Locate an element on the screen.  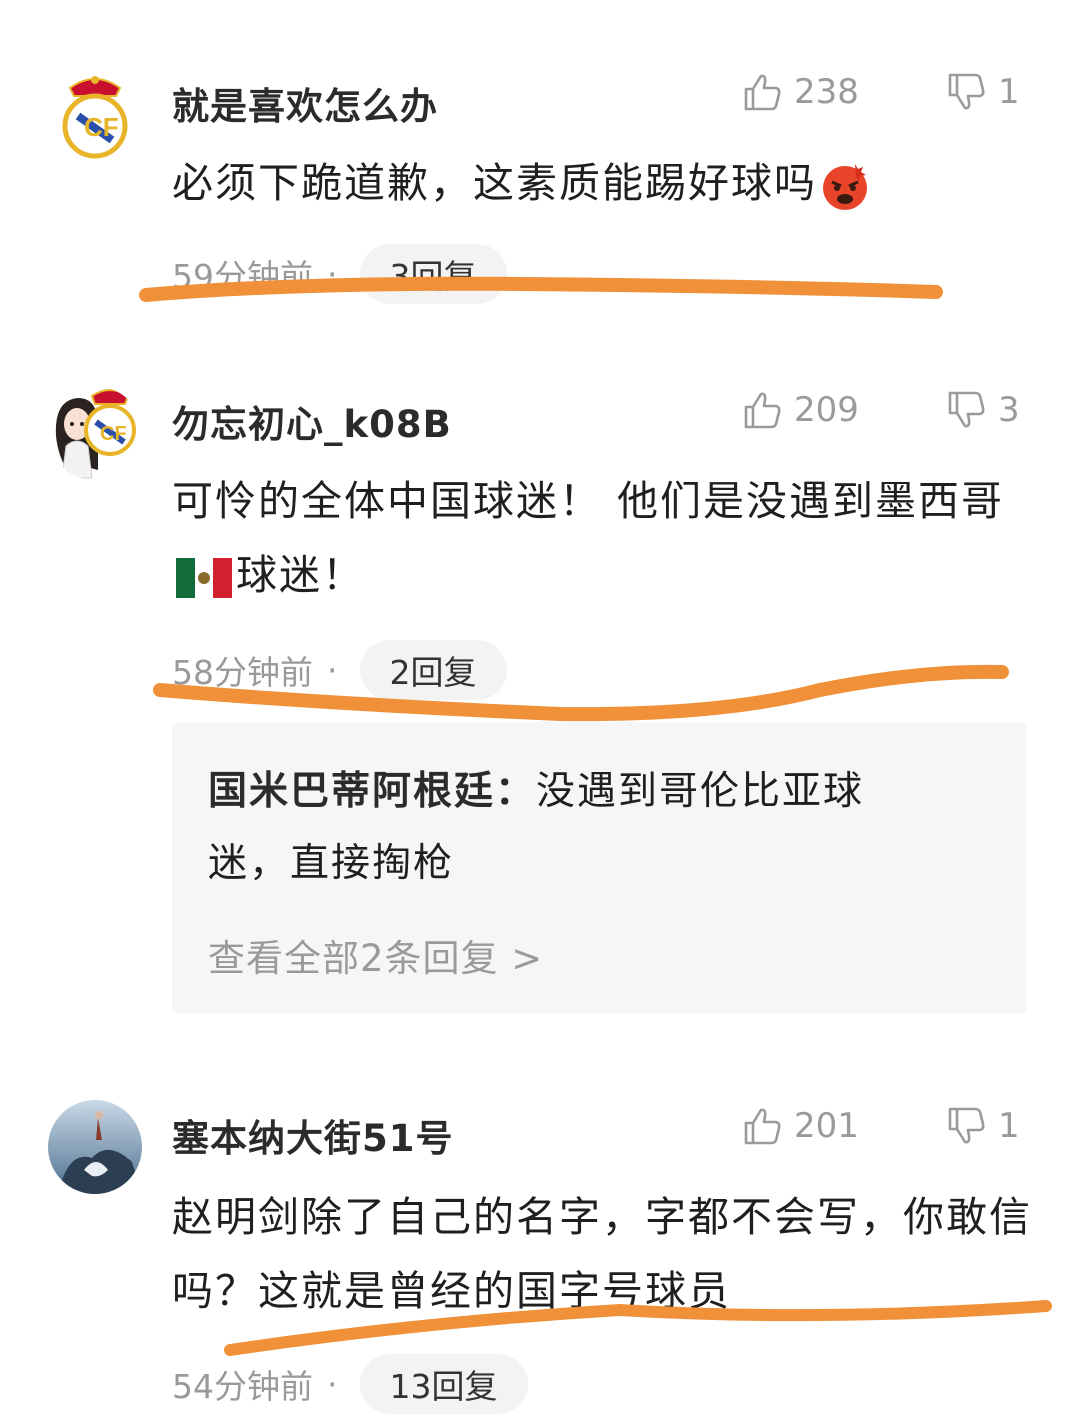
like-count: 238 is located at coordinates (826, 92).